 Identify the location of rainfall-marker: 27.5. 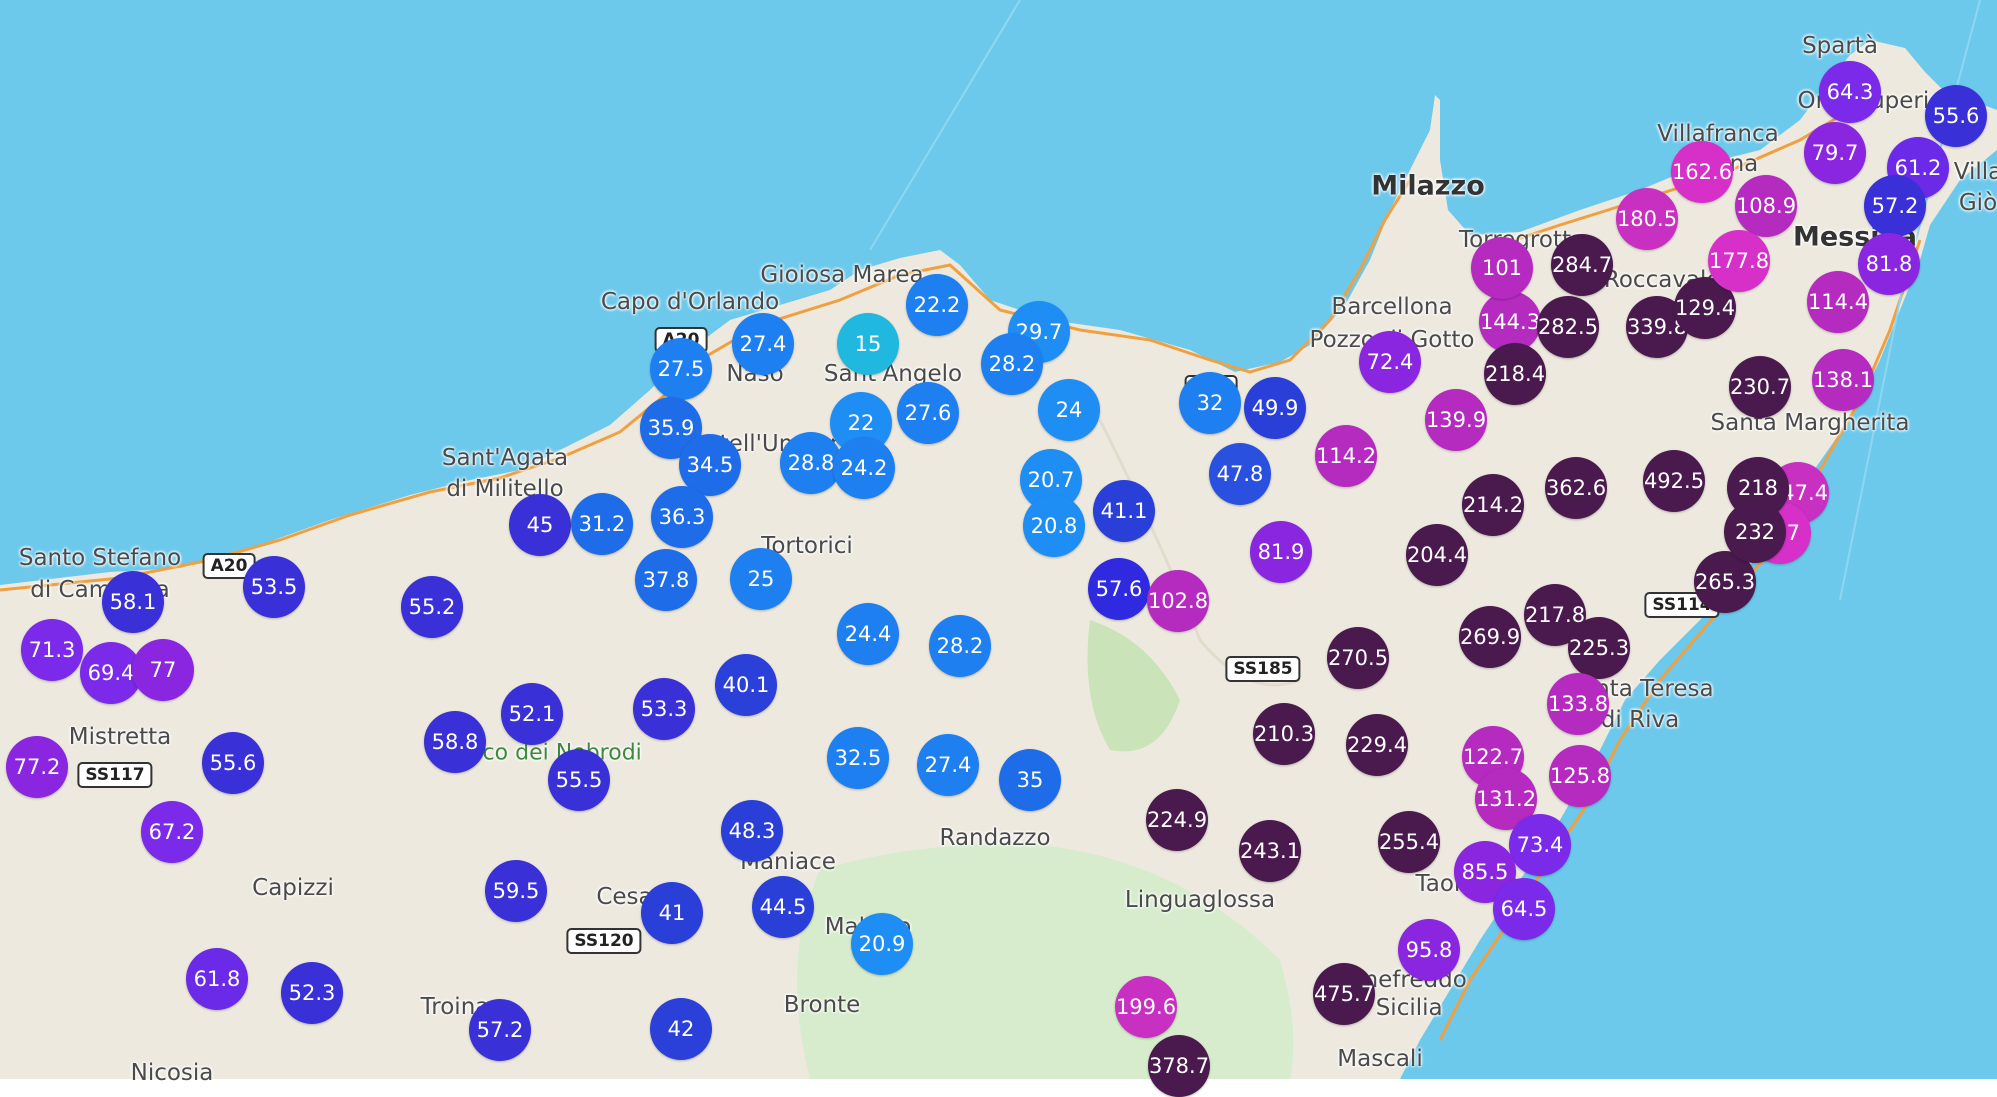
(681, 369).